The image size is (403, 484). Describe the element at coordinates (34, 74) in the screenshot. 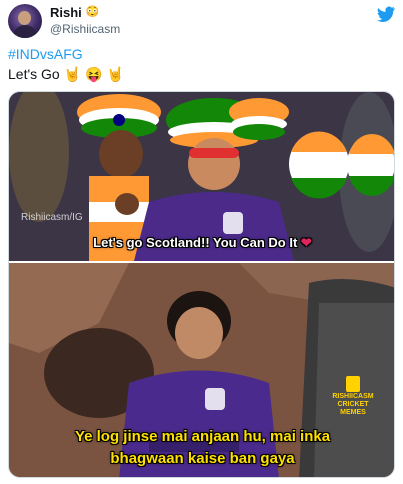

I see `tweet-body-text: Let's Go` at that location.